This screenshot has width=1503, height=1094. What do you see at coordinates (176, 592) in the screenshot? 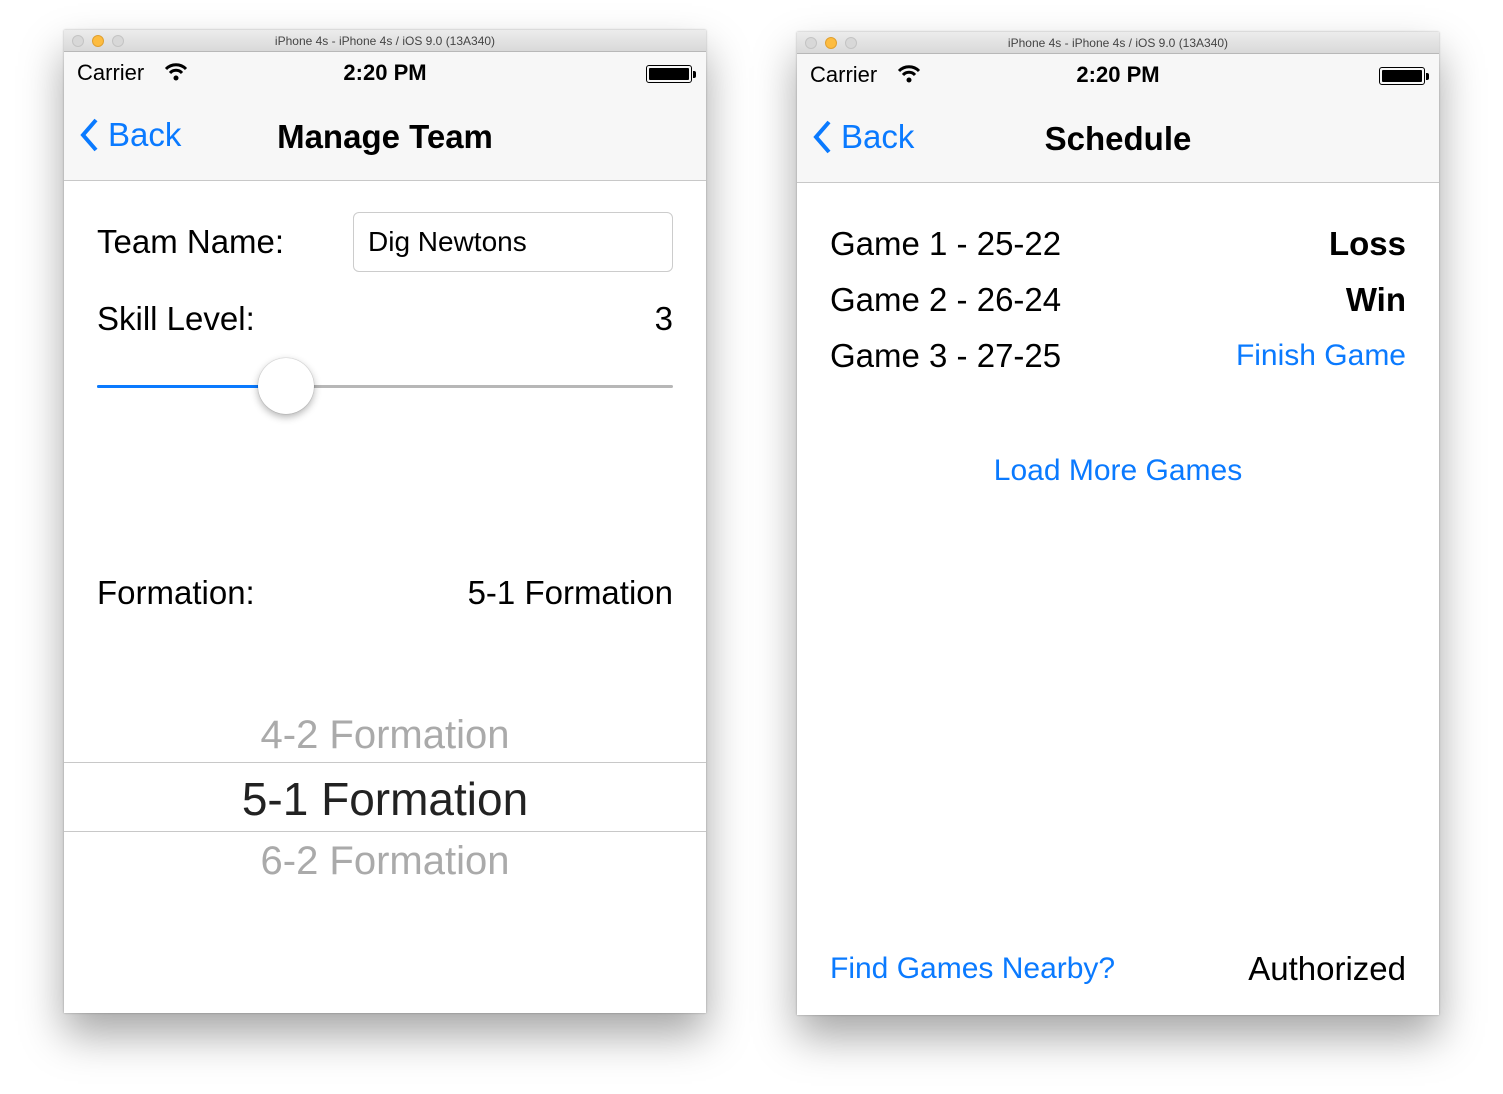
I see `formation-label: Formation:` at bounding box center [176, 592].